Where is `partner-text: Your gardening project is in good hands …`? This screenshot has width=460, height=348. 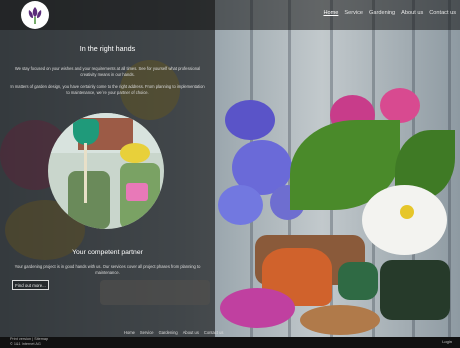 partner-text: Your gardening project is in good hands … is located at coordinates (107, 269).